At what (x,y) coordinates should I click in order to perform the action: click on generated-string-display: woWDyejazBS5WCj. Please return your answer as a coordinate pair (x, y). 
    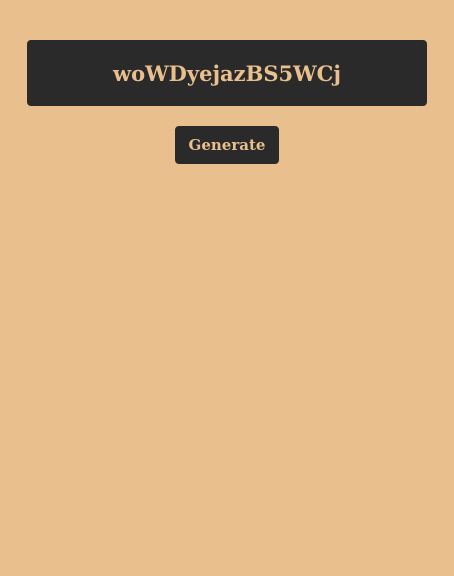
    Looking at the image, I should click on (227, 73).